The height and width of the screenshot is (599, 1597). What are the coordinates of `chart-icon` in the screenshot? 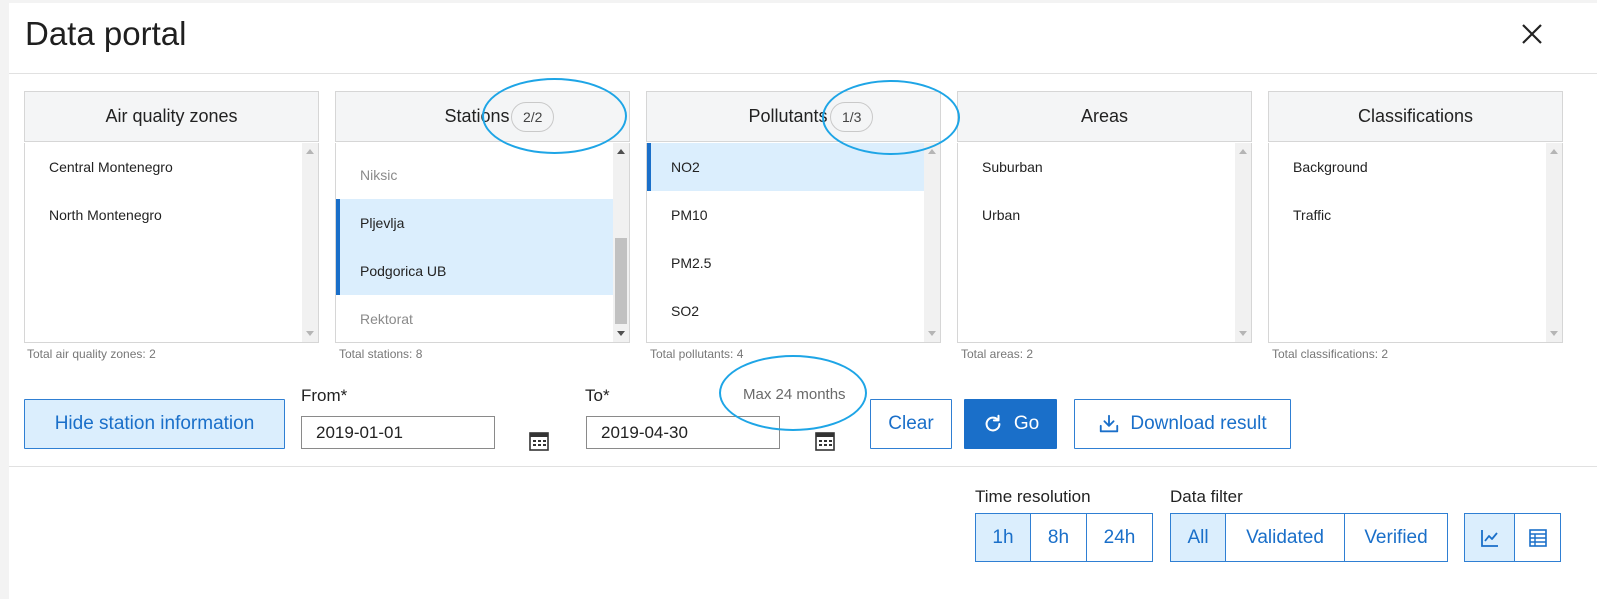 It's located at (1489, 538).